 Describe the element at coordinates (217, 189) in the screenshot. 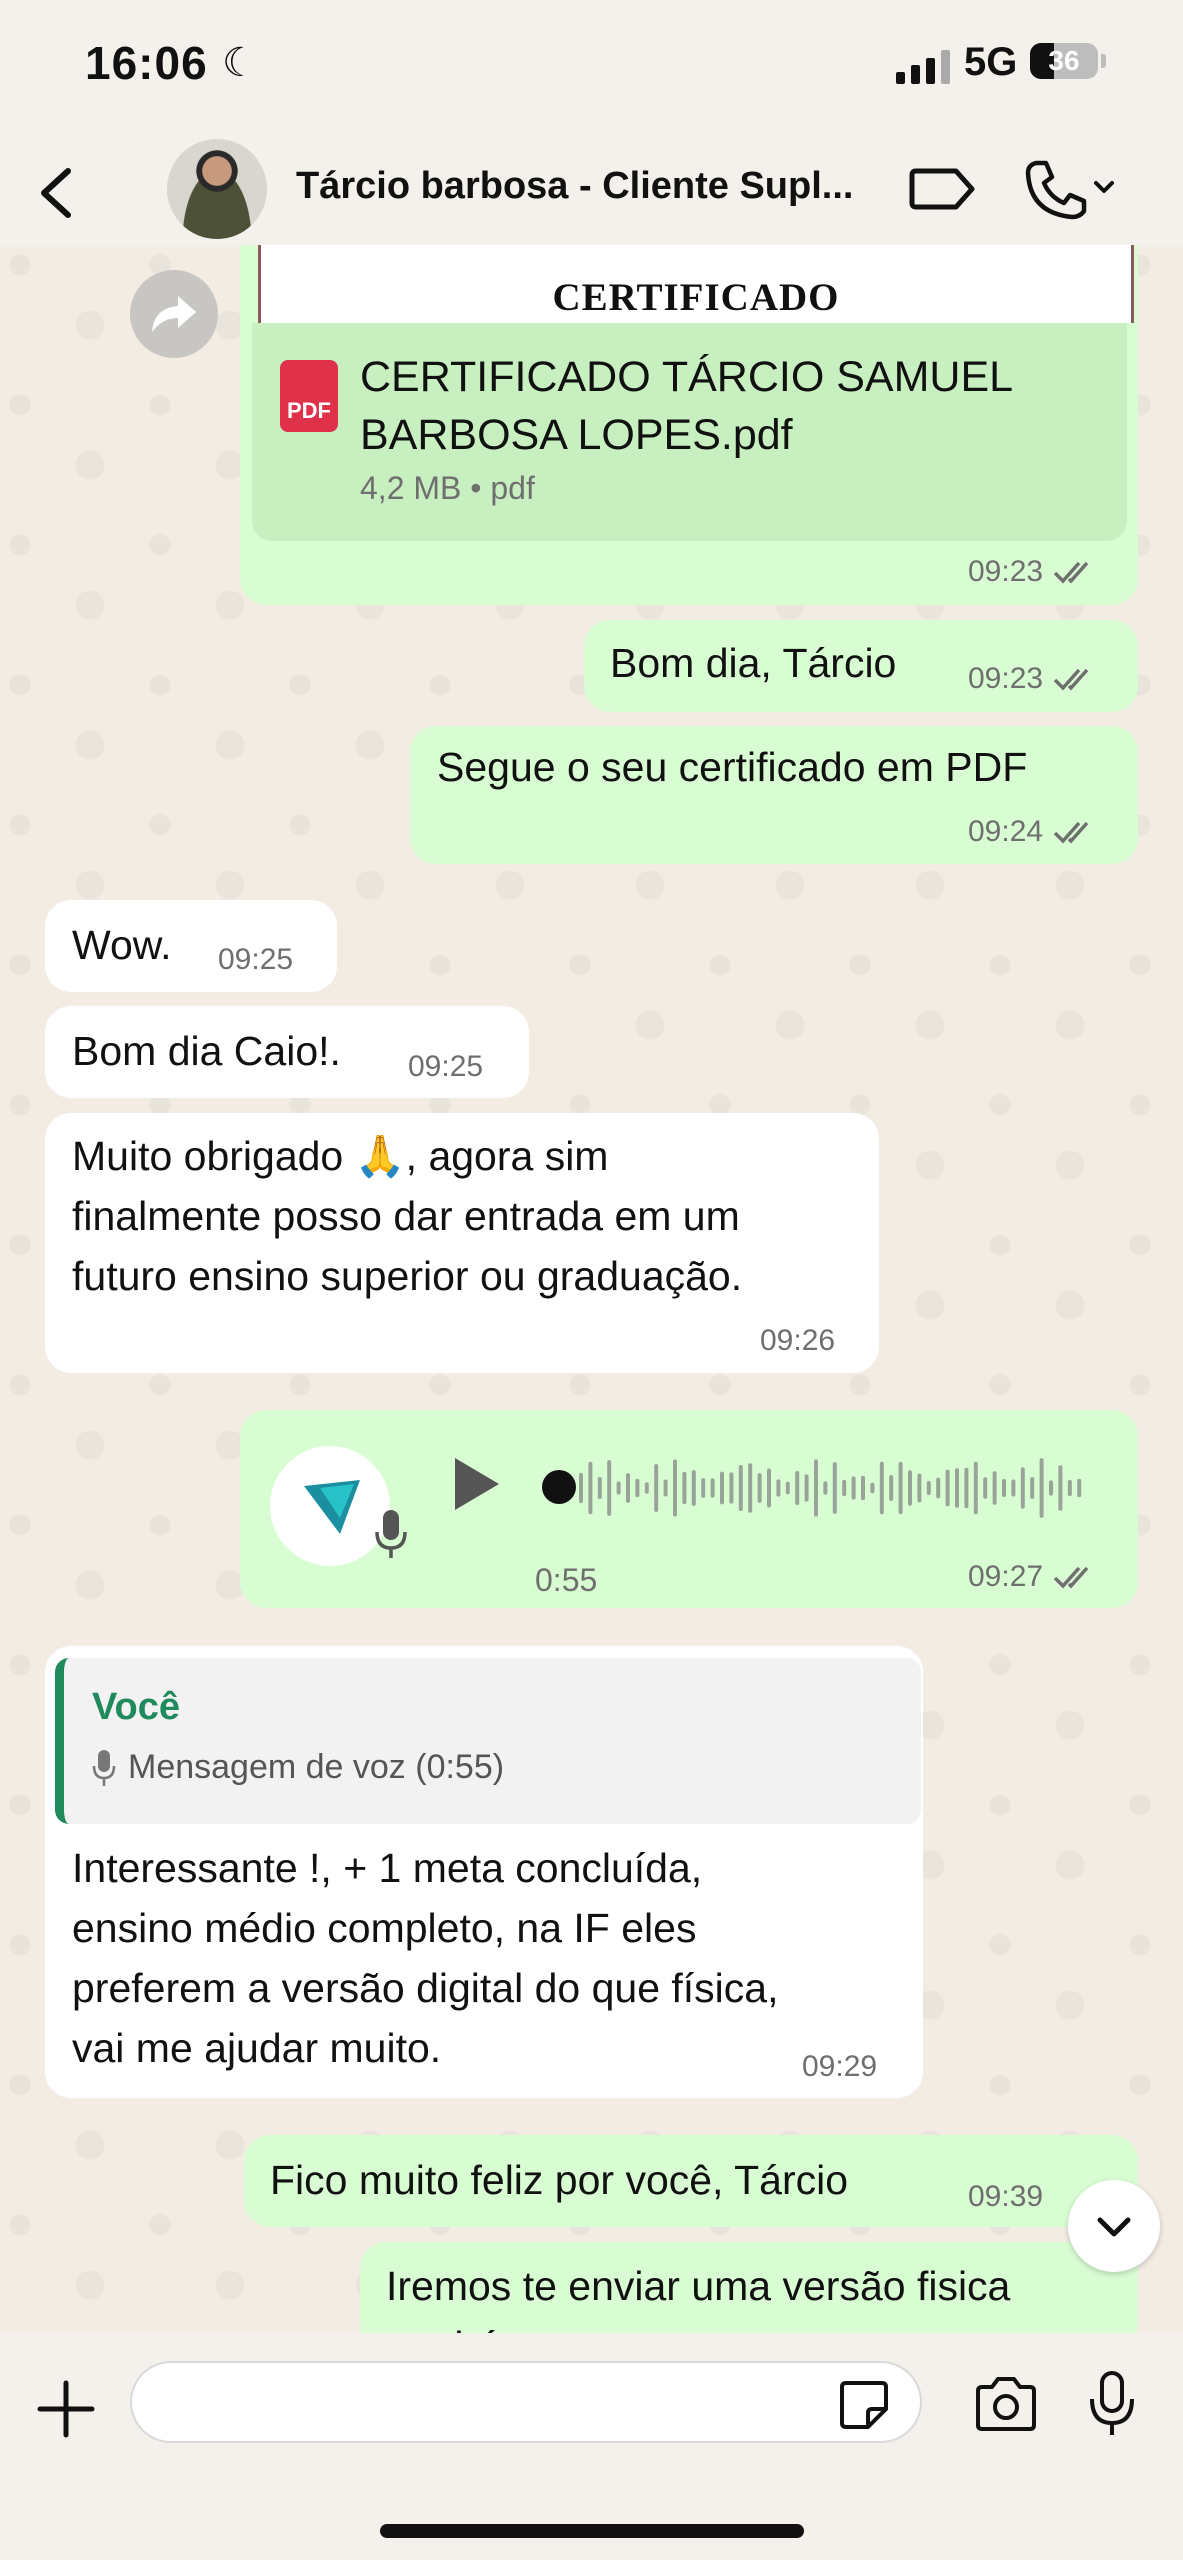

I see `contact-avatar` at that location.